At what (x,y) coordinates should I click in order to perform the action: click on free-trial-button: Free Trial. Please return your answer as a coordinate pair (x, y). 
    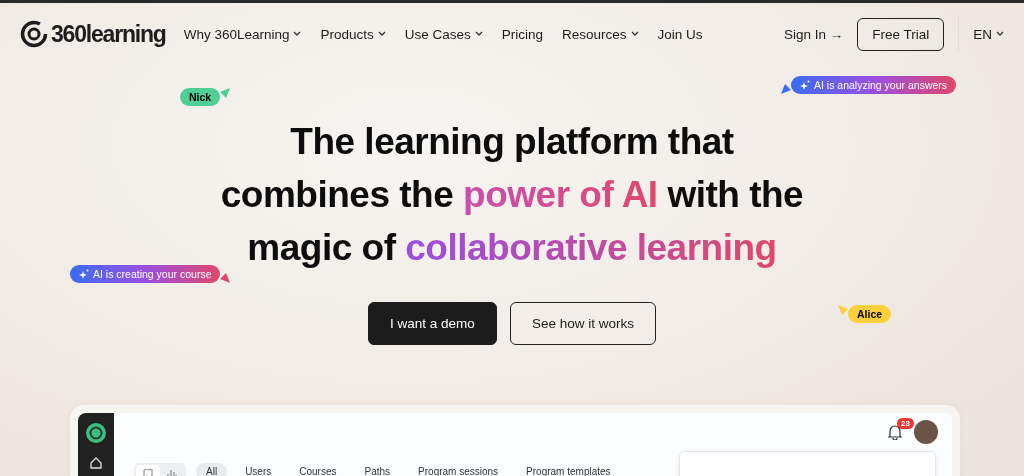
    Looking at the image, I should click on (901, 34).